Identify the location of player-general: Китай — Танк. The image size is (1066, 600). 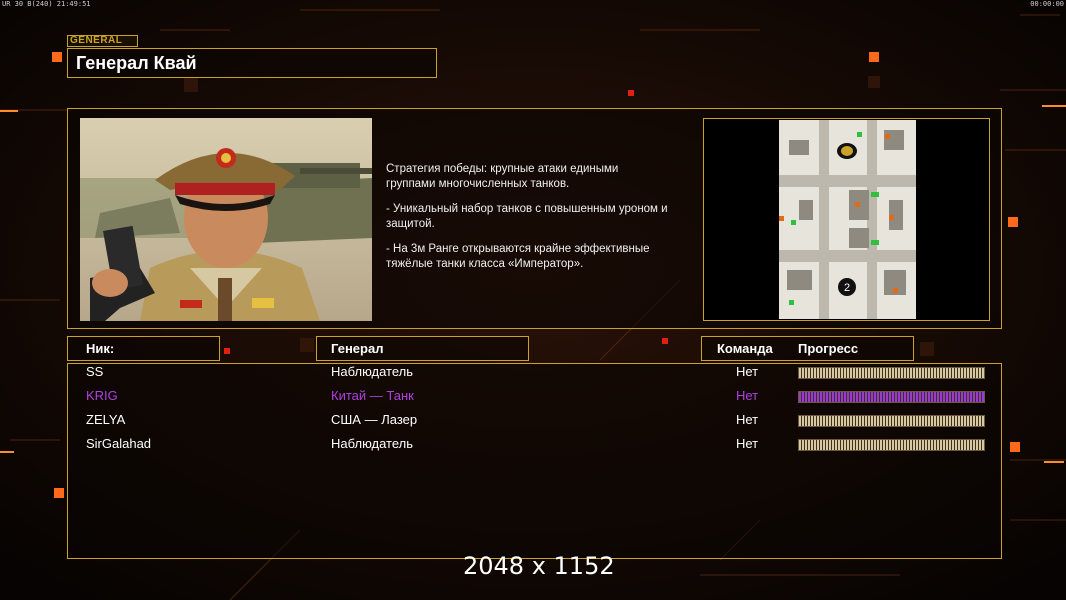
(372, 395).